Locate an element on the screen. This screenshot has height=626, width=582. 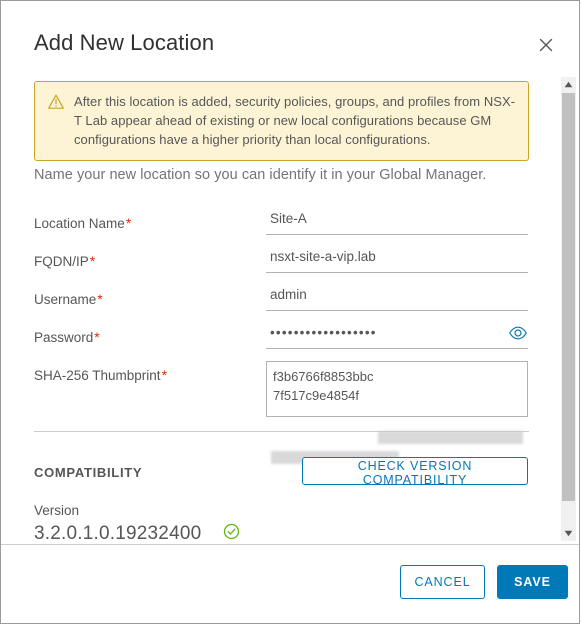
location-name-label: Location Name* is located at coordinates (82, 223).